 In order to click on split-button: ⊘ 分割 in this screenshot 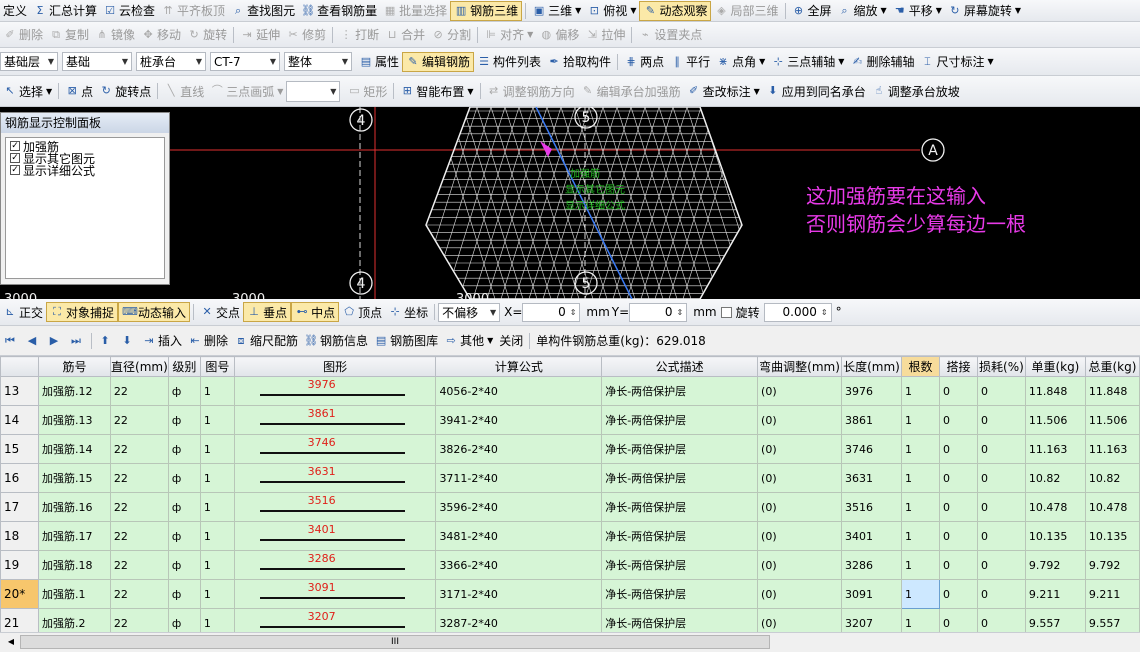, I will do `click(451, 35)`.